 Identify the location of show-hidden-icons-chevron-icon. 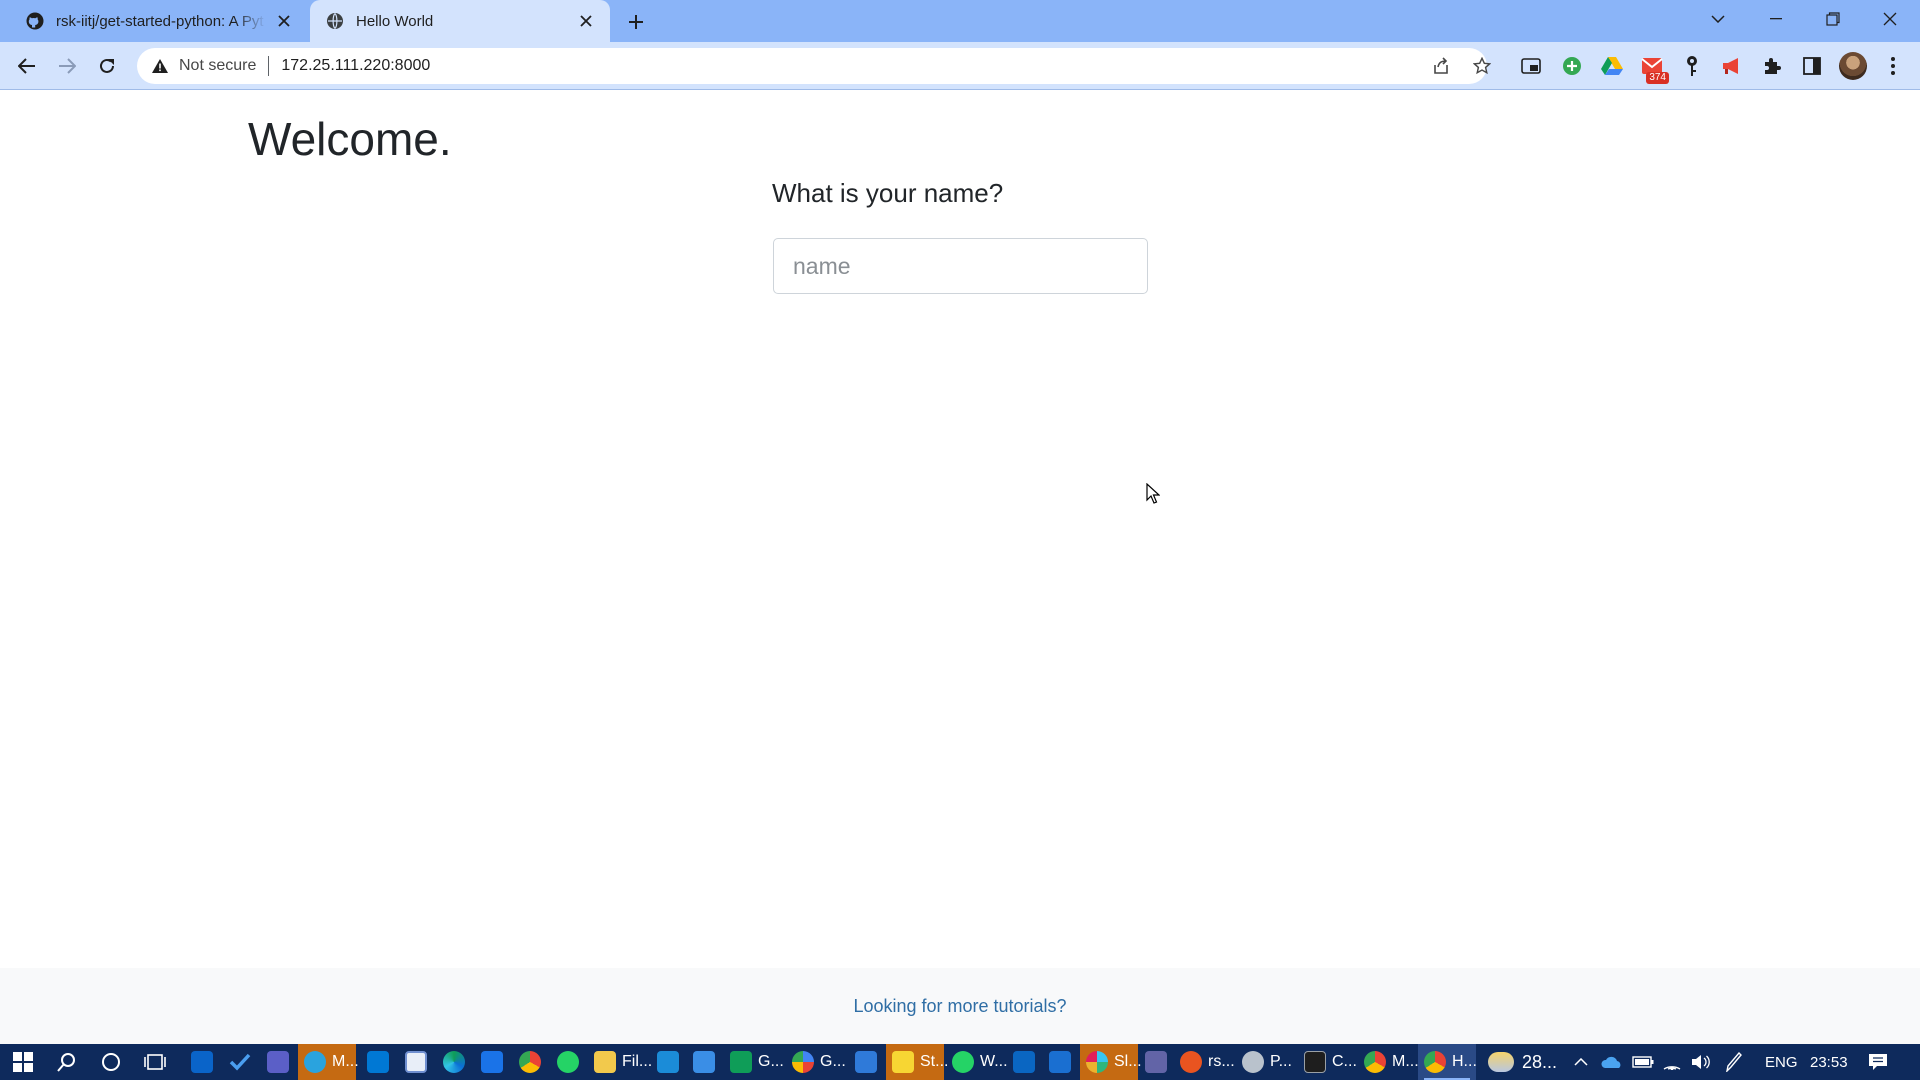
(1581, 1062).